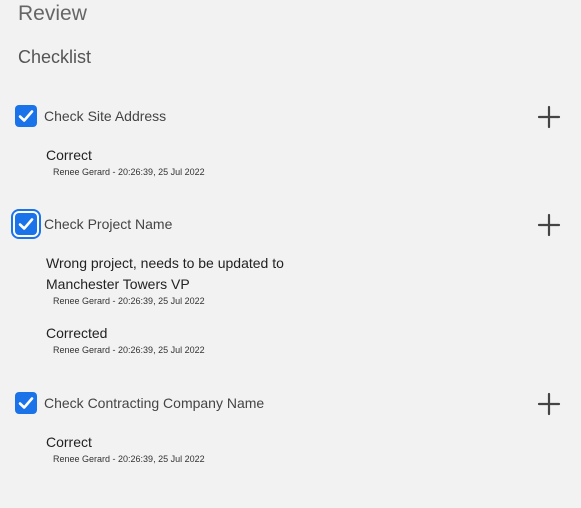 The height and width of the screenshot is (508, 581). I want to click on checklist-item-header: Check Contracting Company Name, so click(290, 404).